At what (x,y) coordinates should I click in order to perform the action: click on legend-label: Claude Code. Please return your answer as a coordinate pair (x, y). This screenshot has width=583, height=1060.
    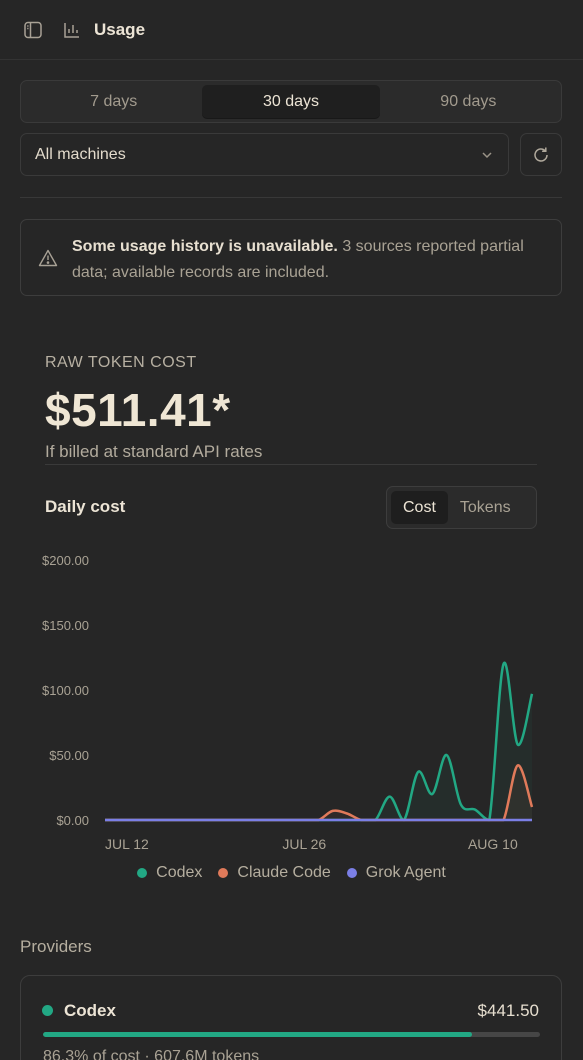
    Looking at the image, I should click on (284, 872).